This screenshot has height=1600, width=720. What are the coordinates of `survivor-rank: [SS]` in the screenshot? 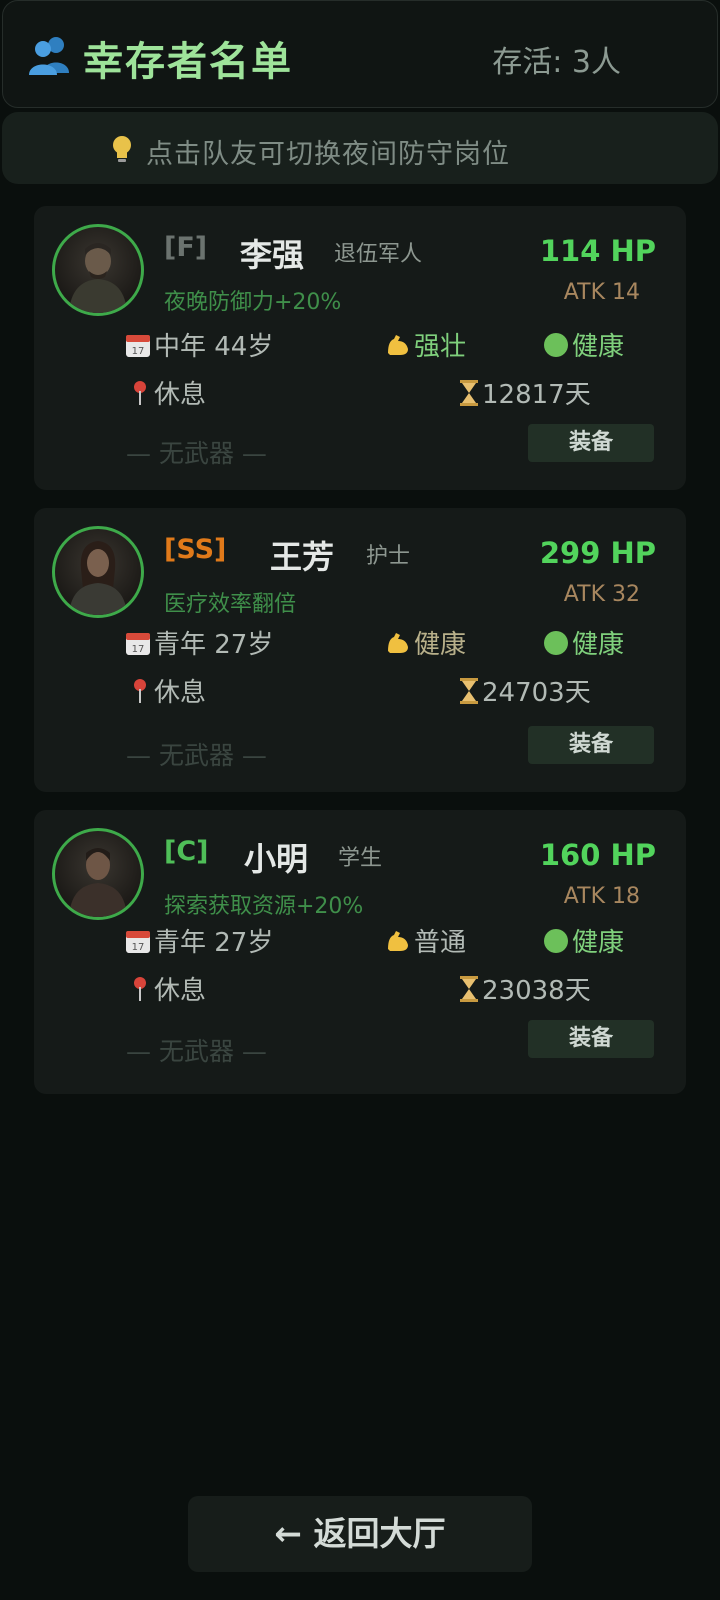 It's located at (195, 549).